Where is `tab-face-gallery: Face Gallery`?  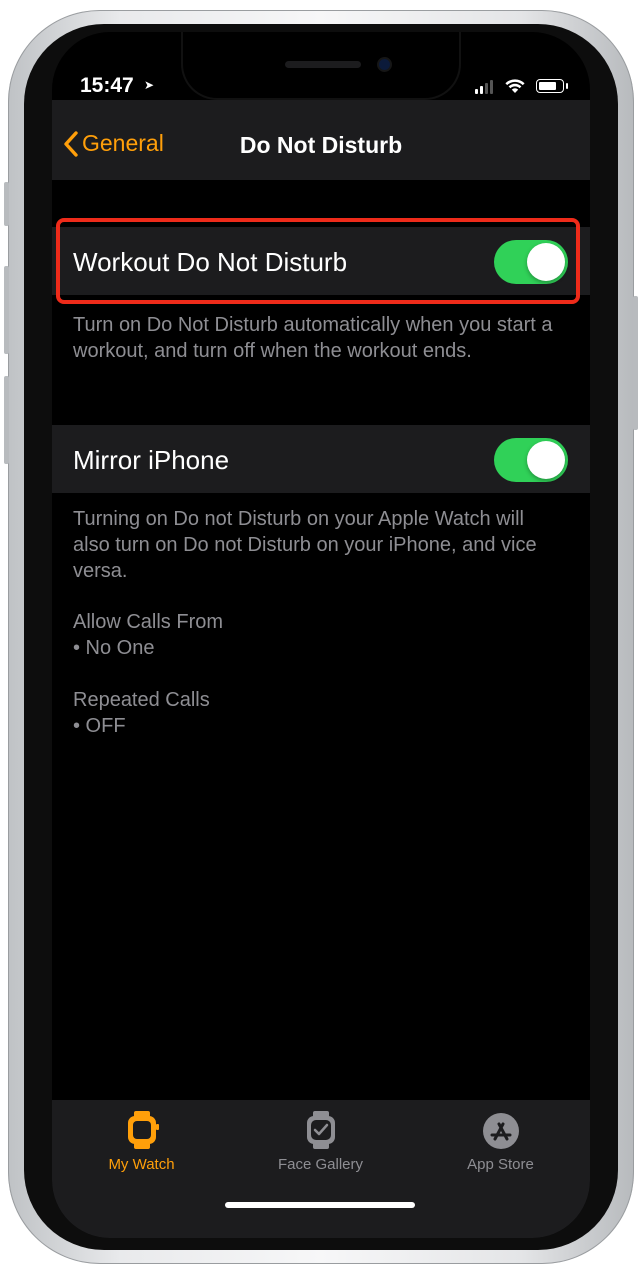 tab-face-gallery: Face Gallery is located at coordinates (320, 1145).